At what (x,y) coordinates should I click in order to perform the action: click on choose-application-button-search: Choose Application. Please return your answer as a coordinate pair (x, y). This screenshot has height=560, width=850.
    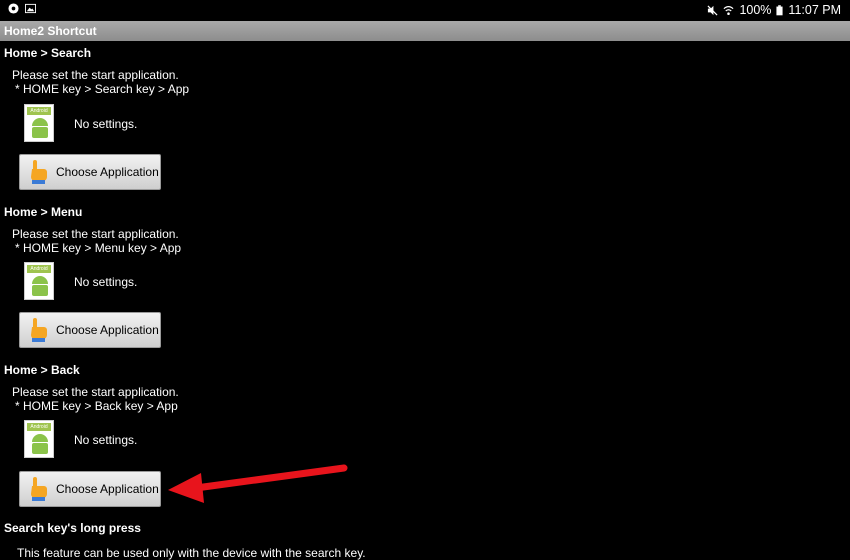
    Looking at the image, I should click on (90, 172).